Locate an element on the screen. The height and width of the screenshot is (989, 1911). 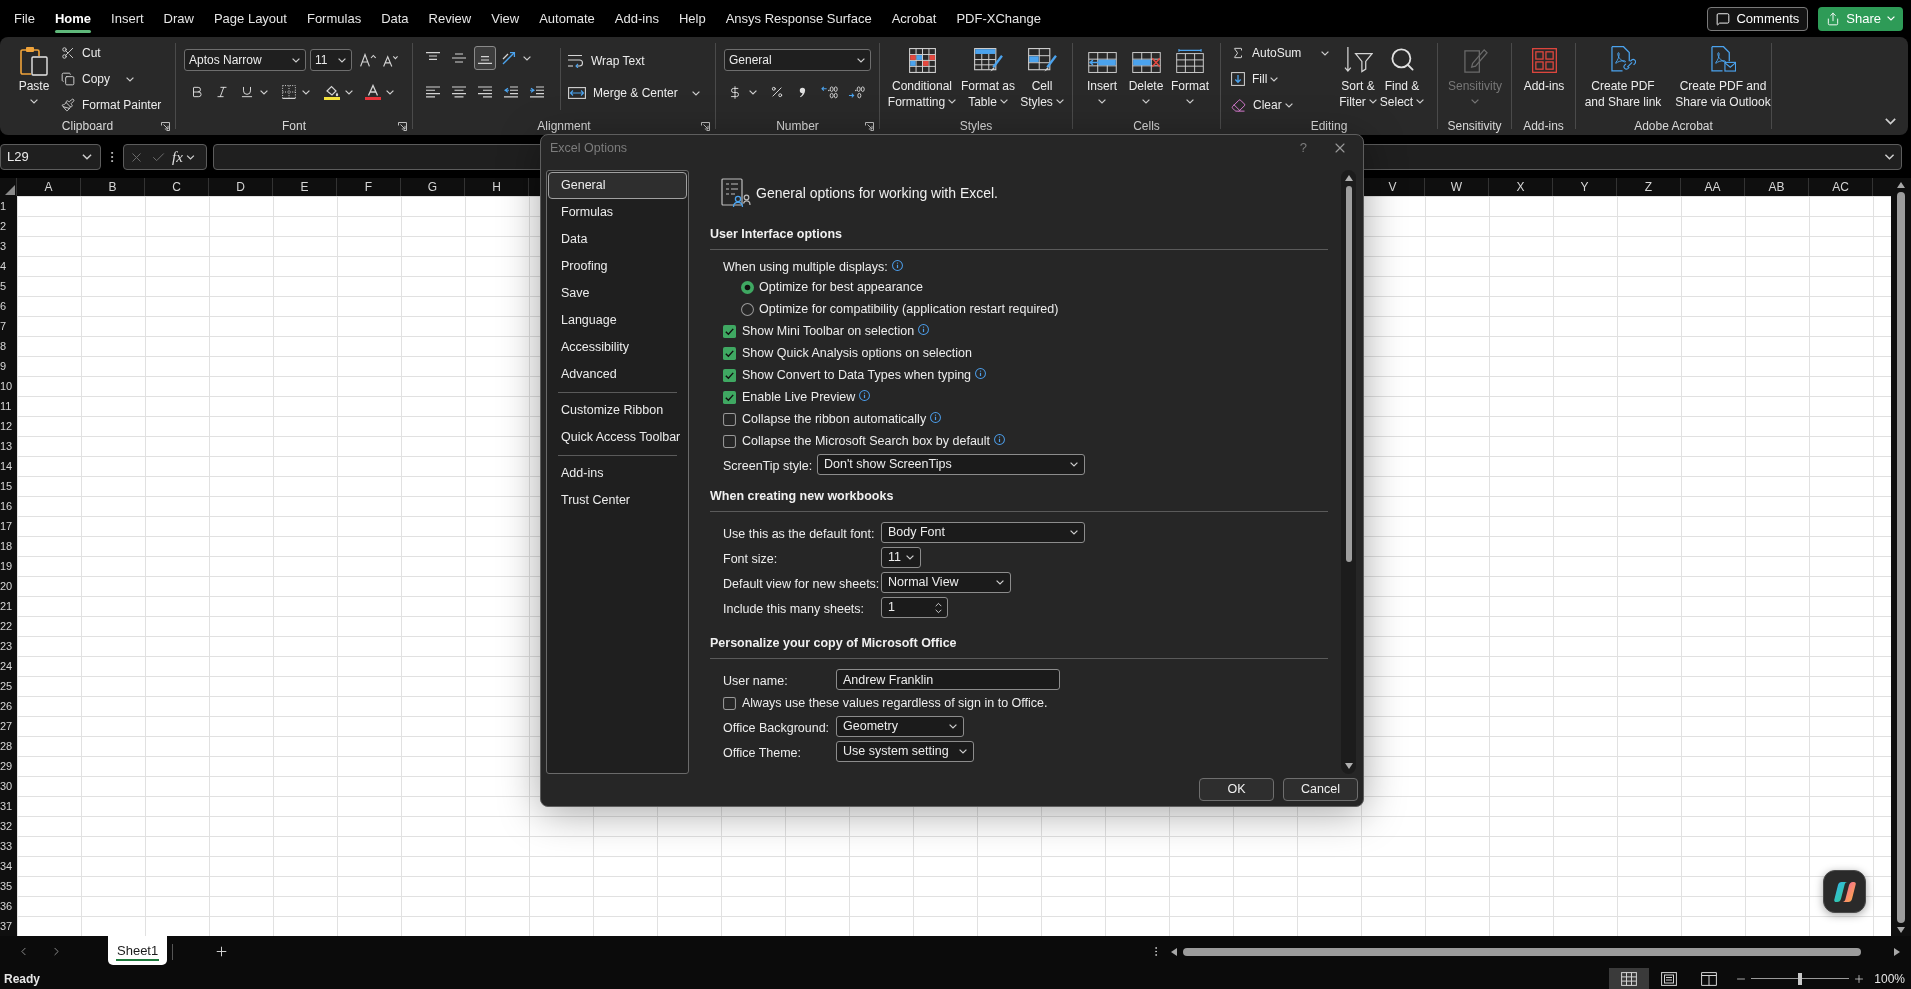
option-label: When using multiple displays: is located at coordinates (805, 267).